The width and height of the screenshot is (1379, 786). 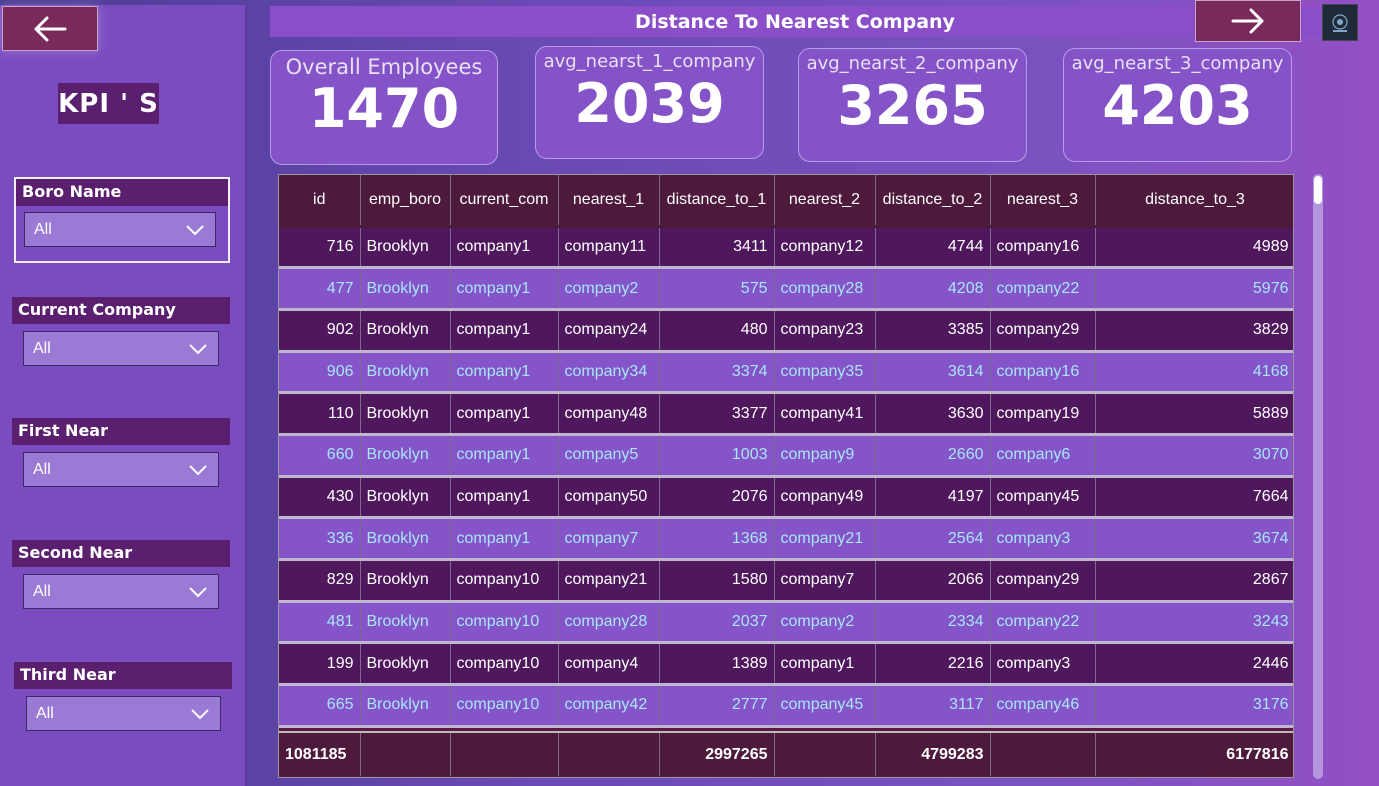 What do you see at coordinates (1043, 539) in the screenshot?
I see `table-cell: company3` at bounding box center [1043, 539].